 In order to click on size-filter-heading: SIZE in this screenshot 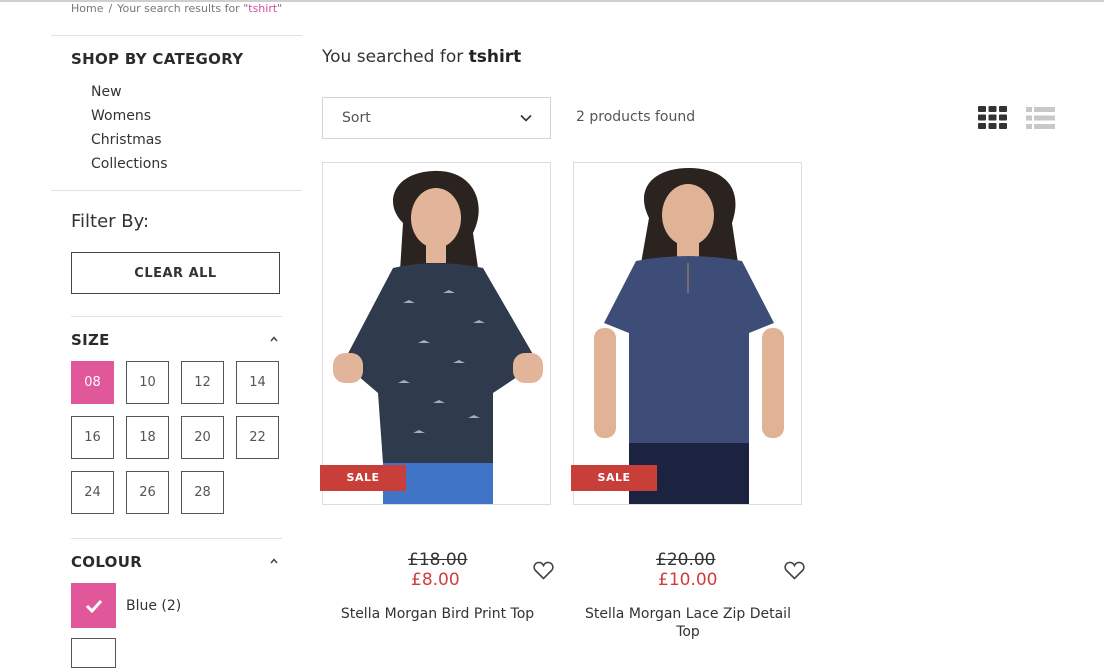, I will do `click(90, 340)`.